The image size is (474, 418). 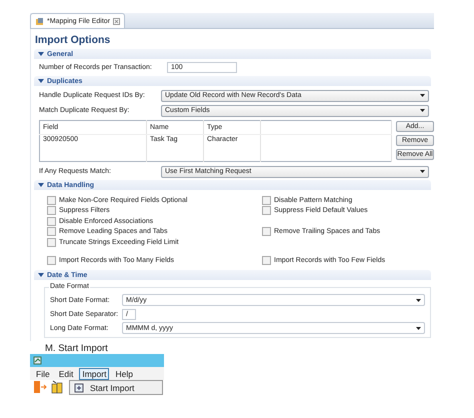 I want to click on import-icon, so click(x=79, y=387).